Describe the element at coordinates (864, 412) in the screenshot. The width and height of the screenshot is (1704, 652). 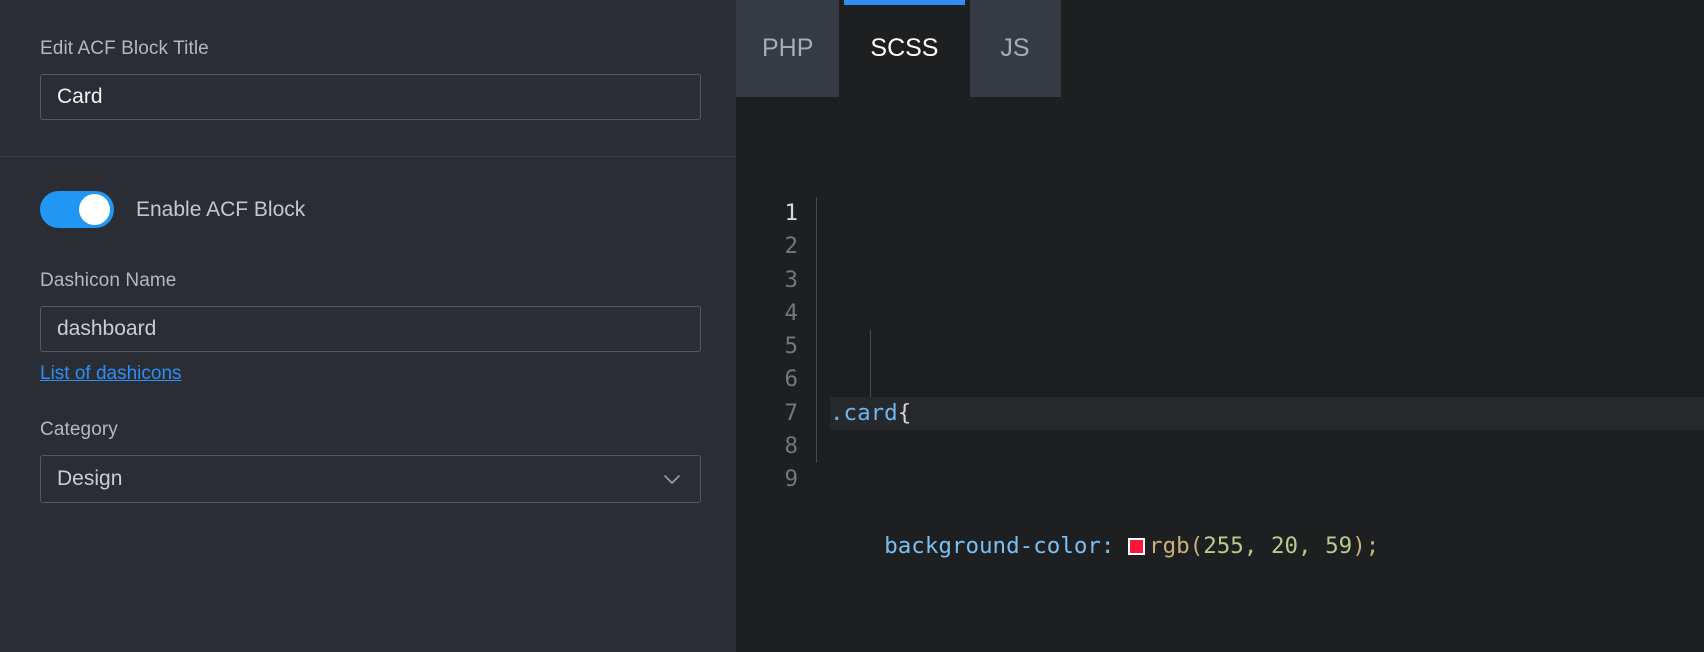
I see `code-token-selector: .card` at that location.